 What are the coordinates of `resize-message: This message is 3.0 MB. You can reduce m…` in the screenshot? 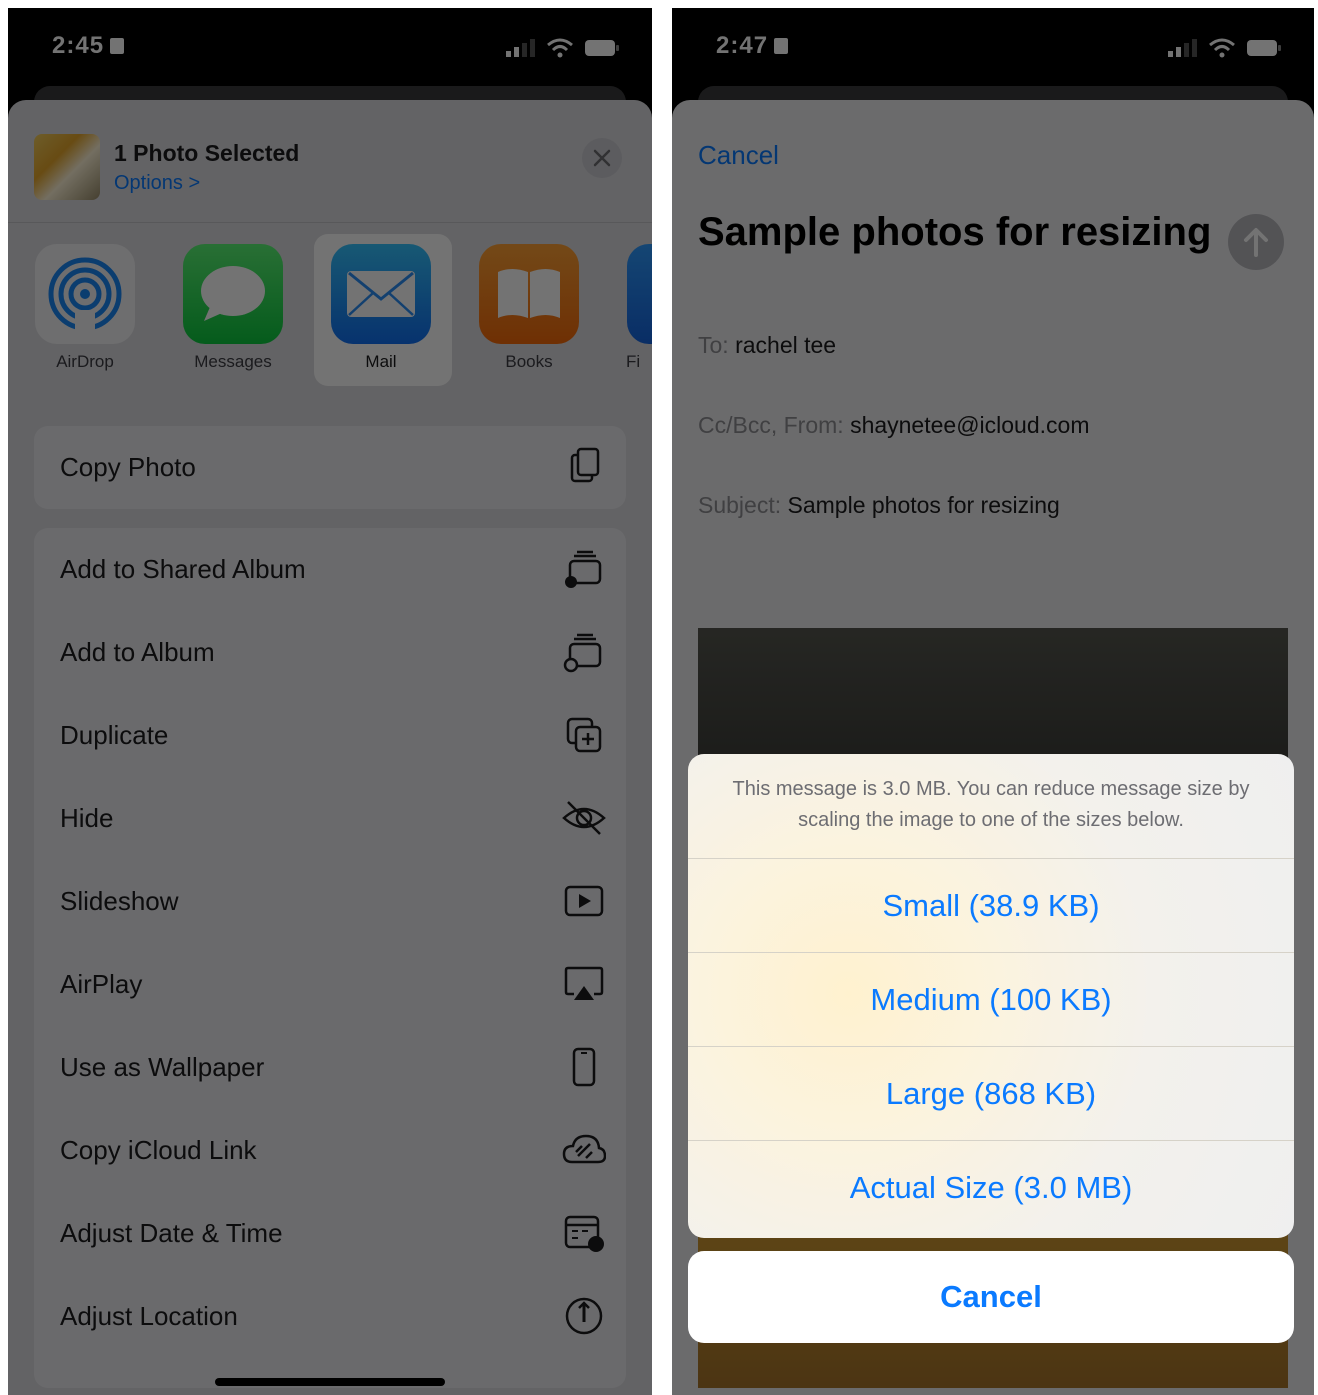 It's located at (991, 804).